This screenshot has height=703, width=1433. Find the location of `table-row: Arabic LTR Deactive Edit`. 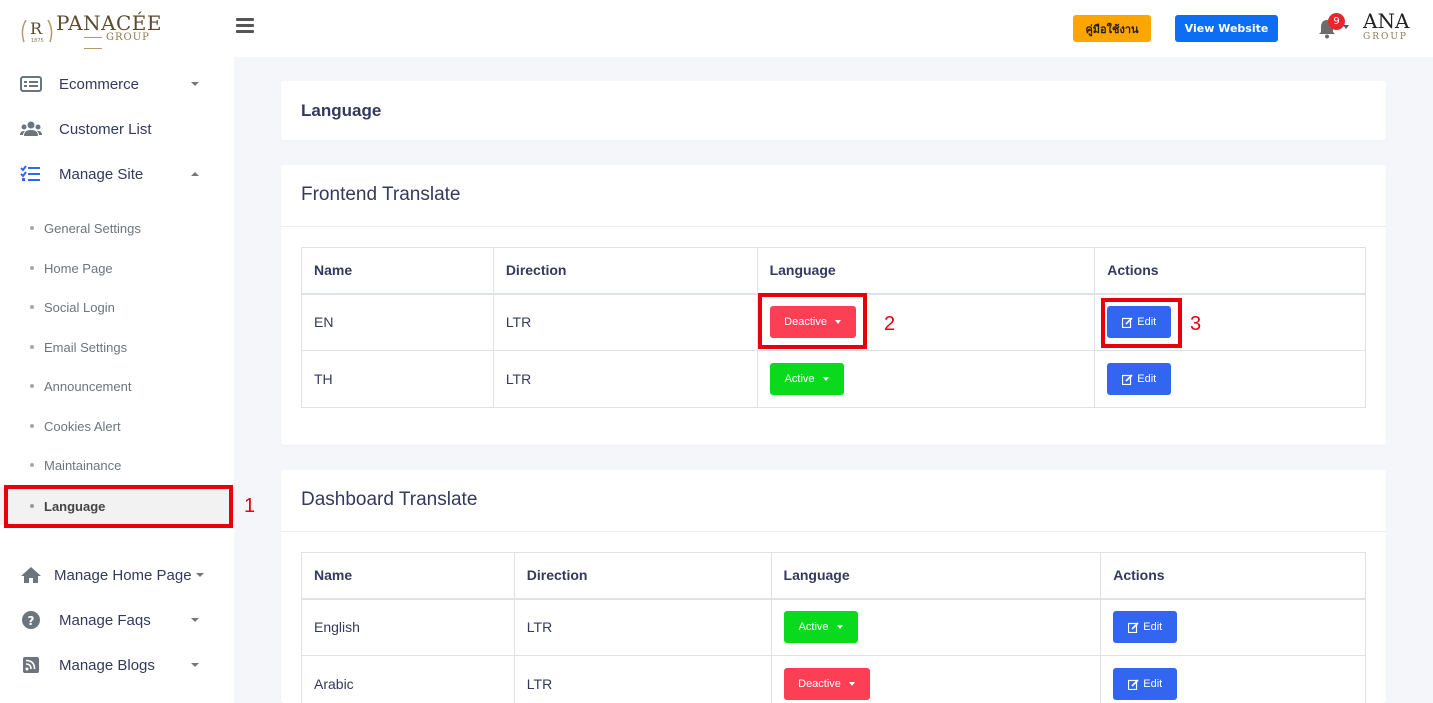

table-row: Arabic LTR Deactive Edit is located at coordinates (833, 679).